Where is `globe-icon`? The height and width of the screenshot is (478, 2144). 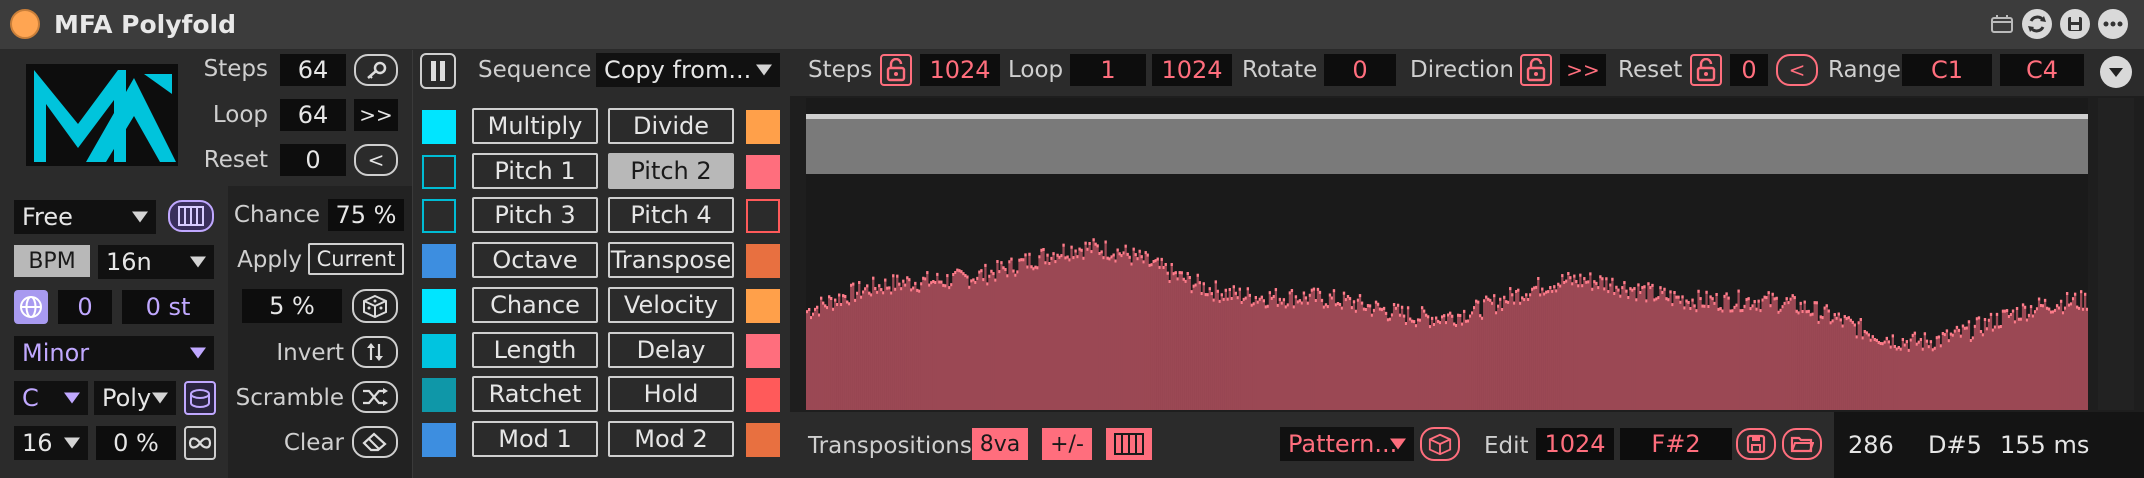
globe-icon is located at coordinates (31, 307).